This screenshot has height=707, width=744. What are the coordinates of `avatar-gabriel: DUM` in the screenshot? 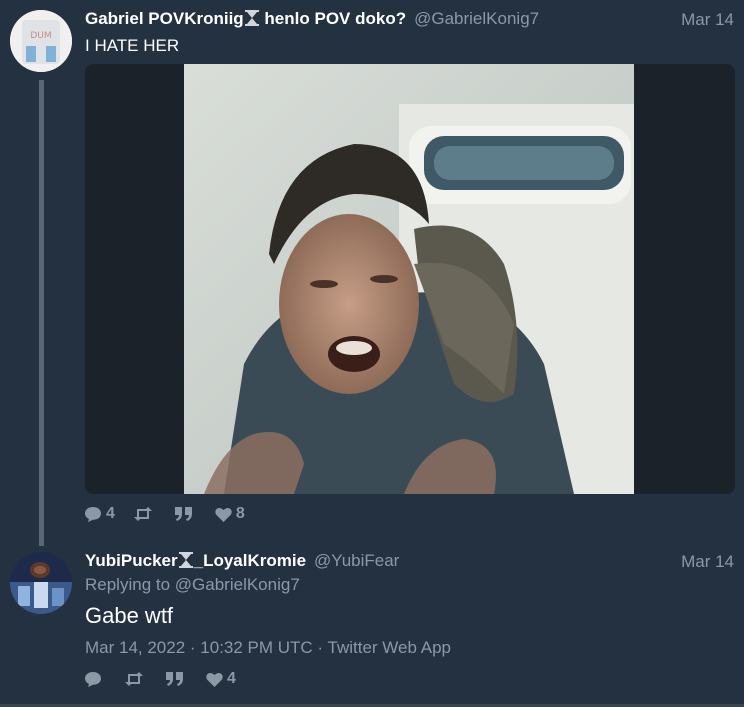 It's located at (41, 41).